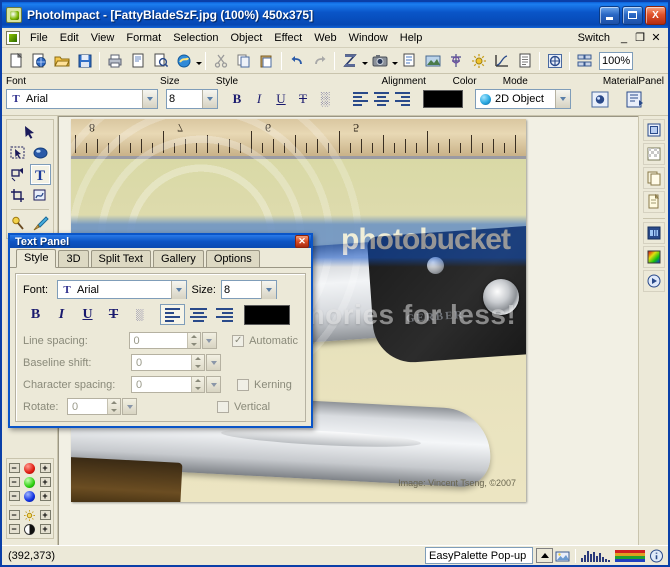  What do you see at coordinates (599, 99) in the screenshot?
I see `material-icon` at bounding box center [599, 99].